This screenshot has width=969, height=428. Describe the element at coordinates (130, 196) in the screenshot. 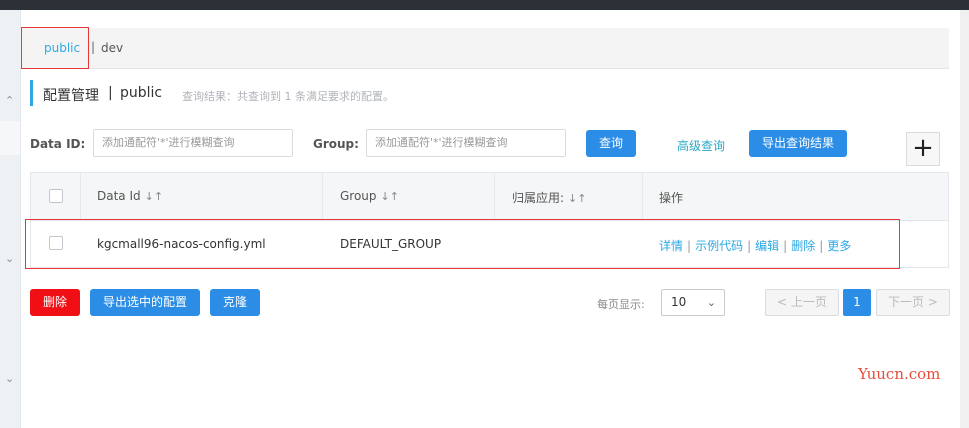

I see `column-header-dataid: Data Id ↓↑` at that location.